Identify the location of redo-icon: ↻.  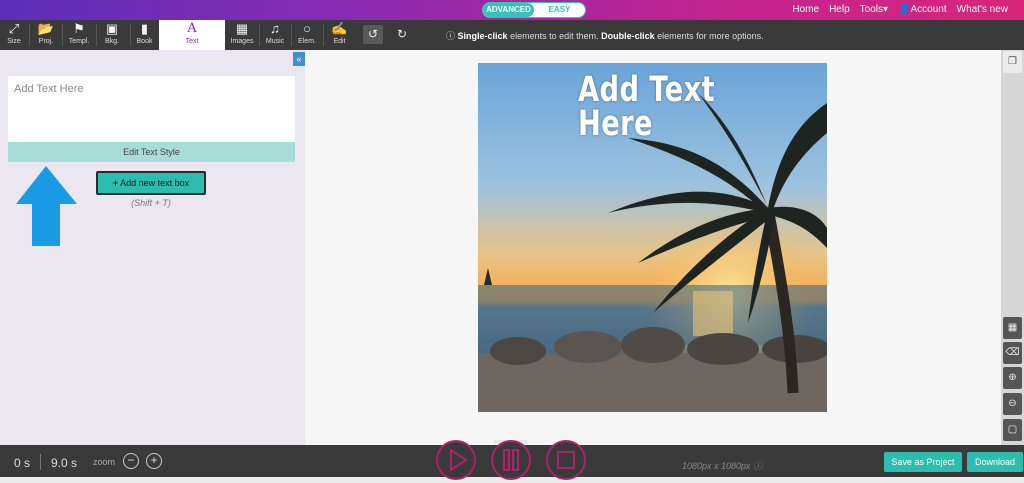
(402, 34).